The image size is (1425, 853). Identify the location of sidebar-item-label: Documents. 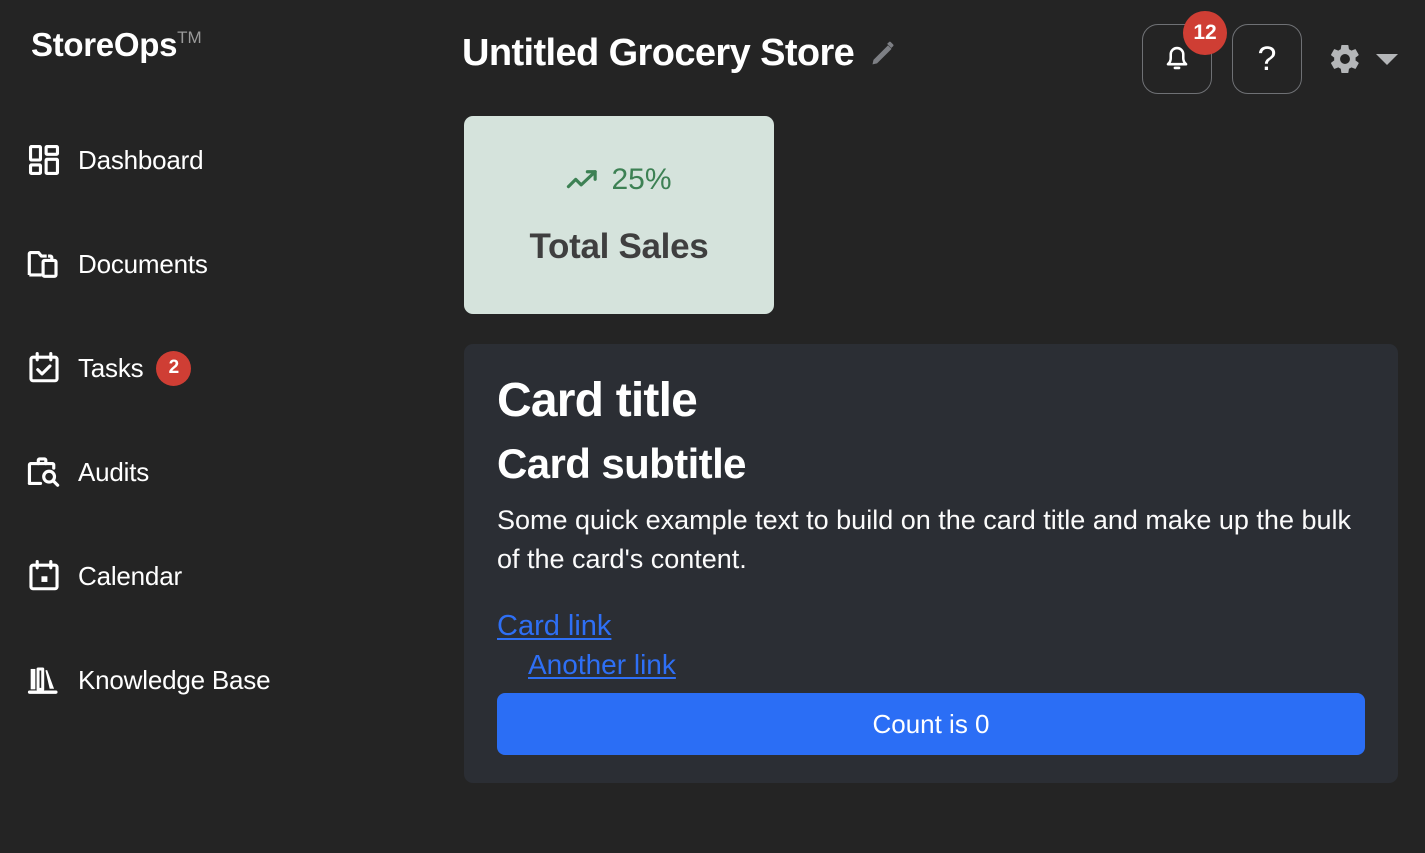
(143, 263).